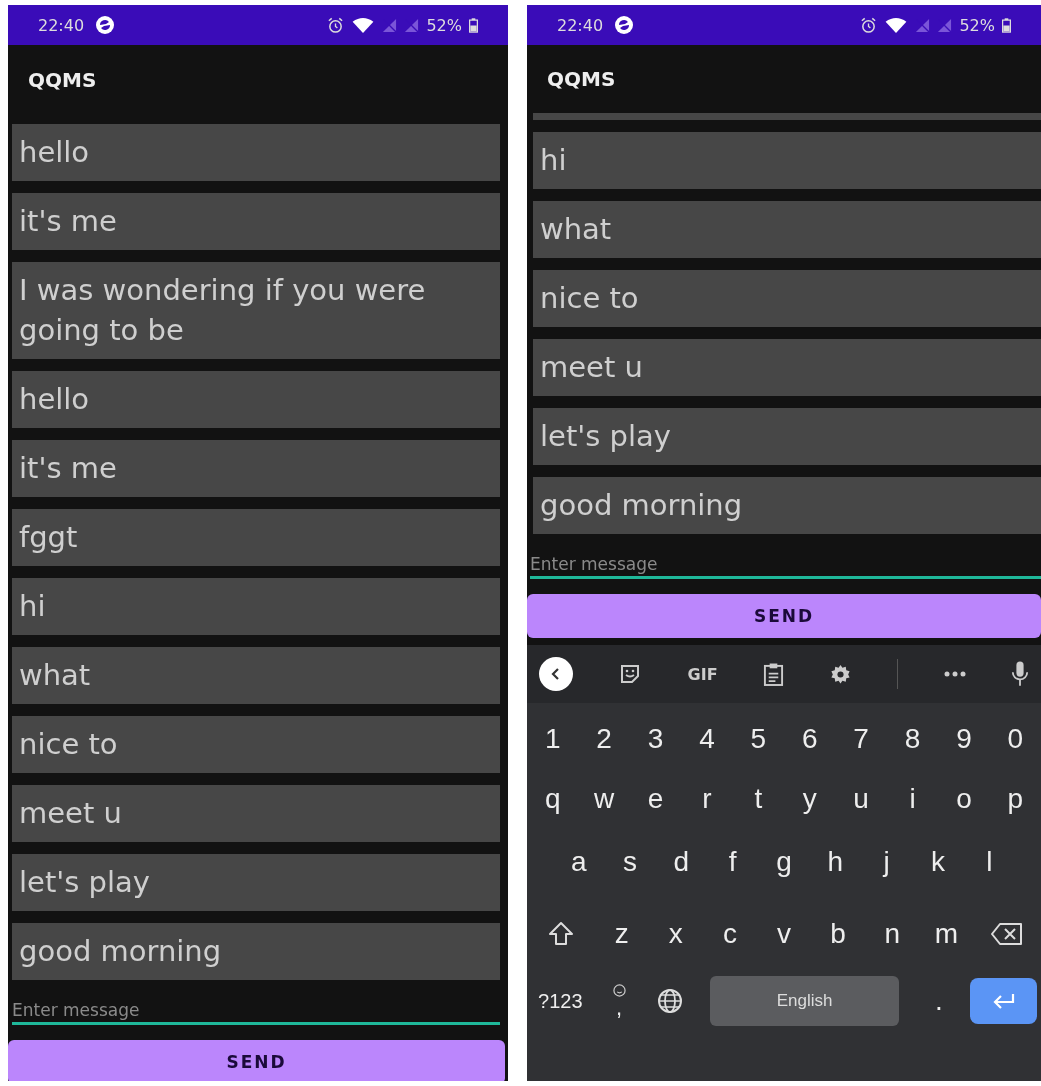  I want to click on keyboard-key: c, so click(729, 934).